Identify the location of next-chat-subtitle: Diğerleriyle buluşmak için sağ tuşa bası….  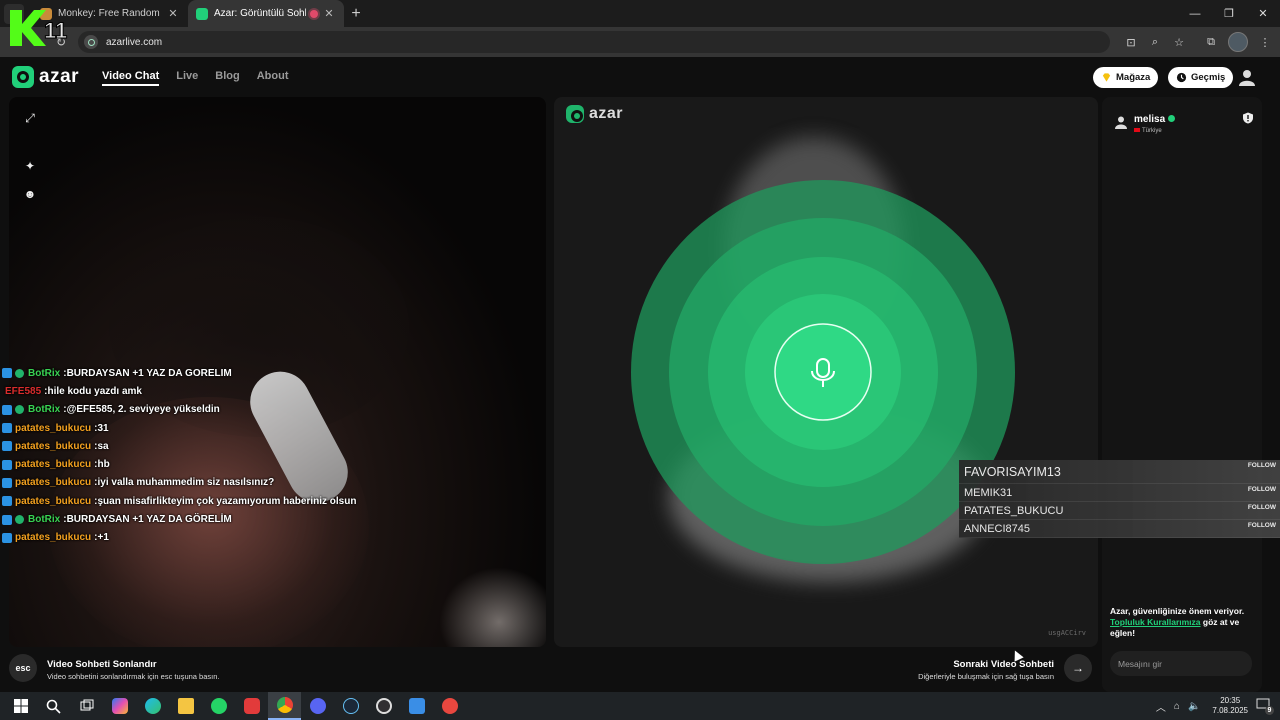
(986, 676).